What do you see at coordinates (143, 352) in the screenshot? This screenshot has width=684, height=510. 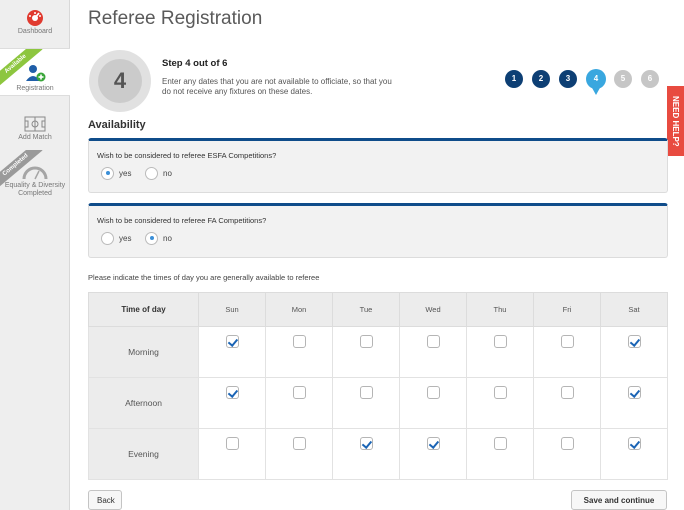 I see `time-of-day-label: Morning` at bounding box center [143, 352].